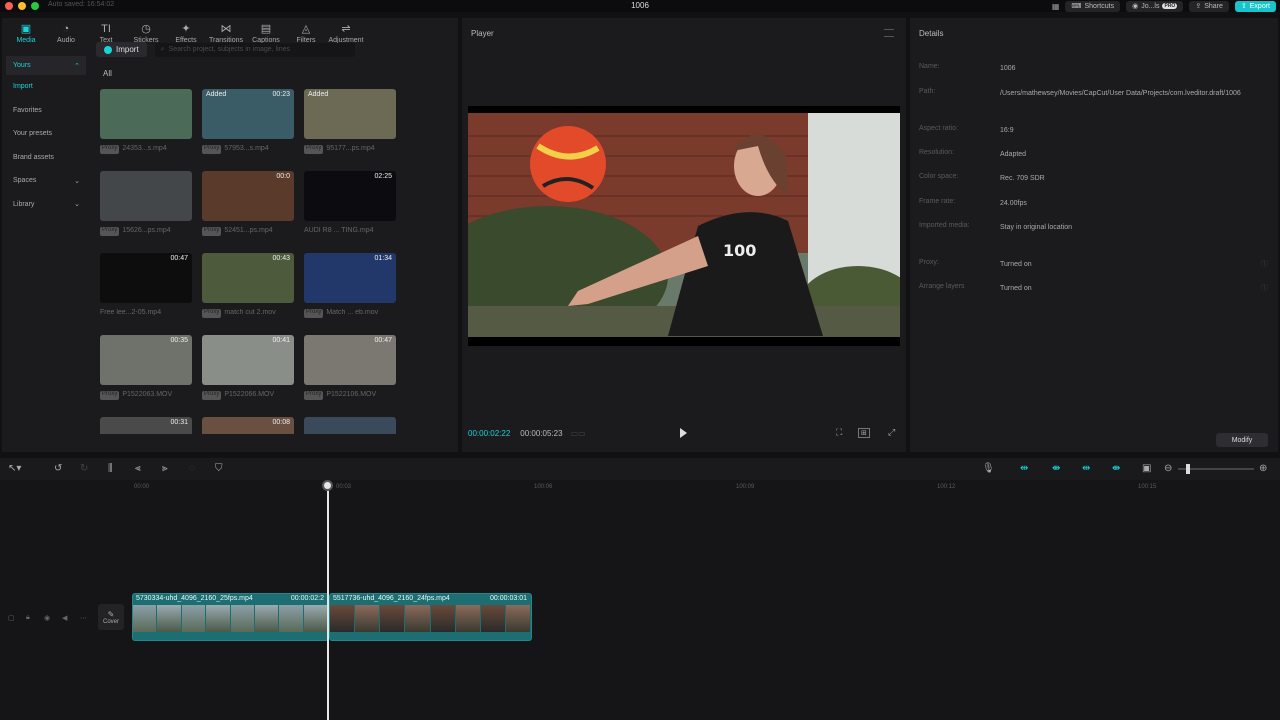  Describe the element at coordinates (352, 312) in the screenshot. I see `media-name: Match ... eb.mov` at that location.